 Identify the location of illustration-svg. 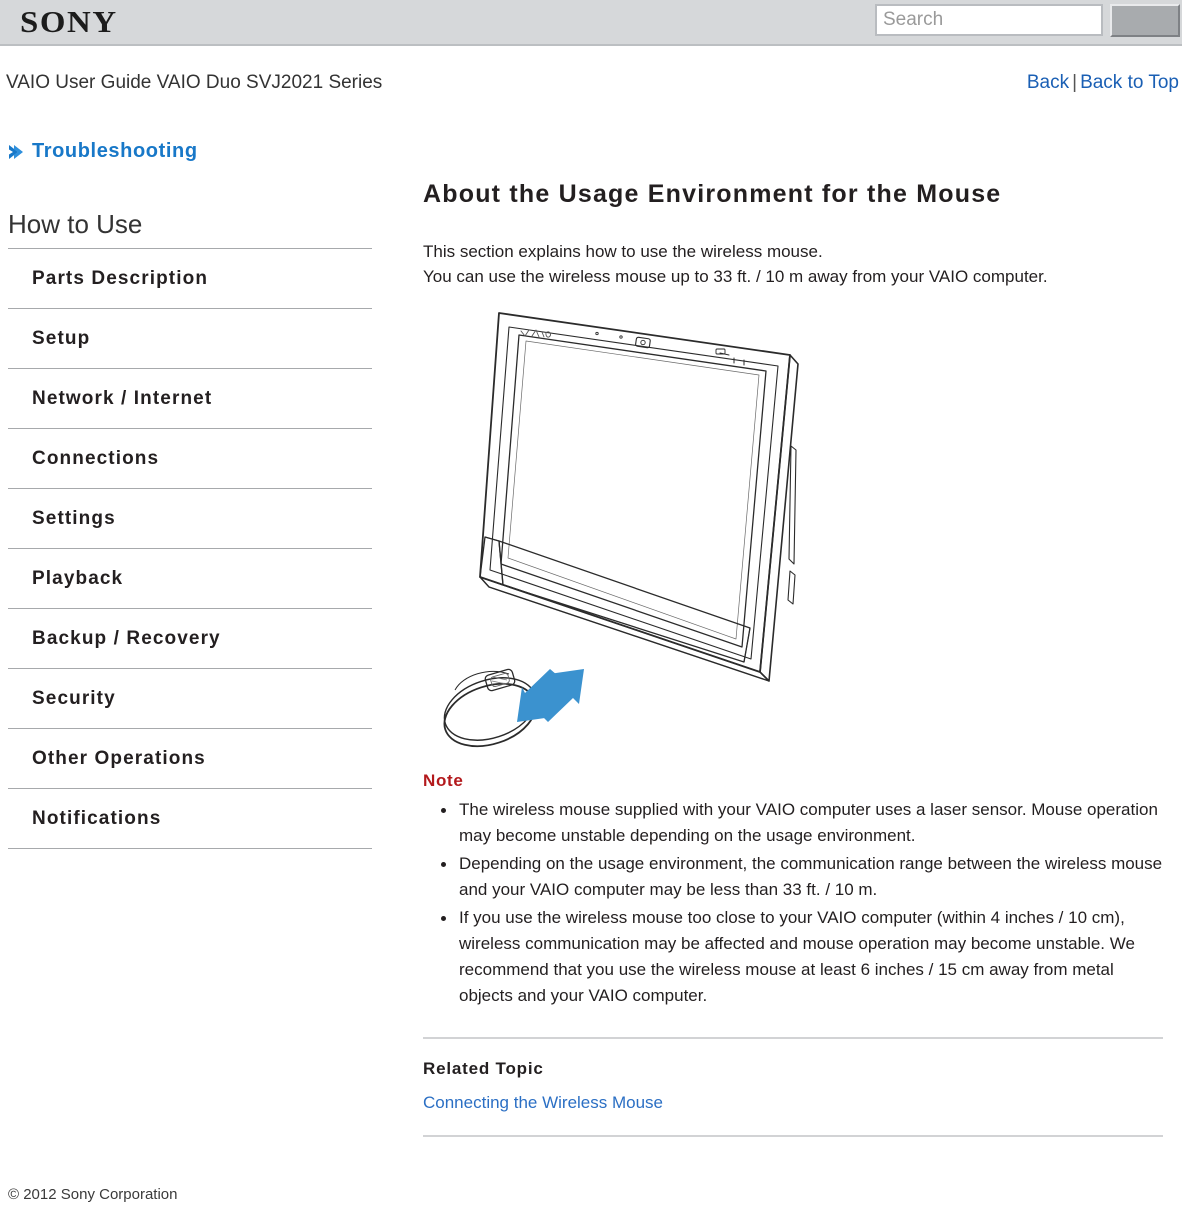
(621, 530).